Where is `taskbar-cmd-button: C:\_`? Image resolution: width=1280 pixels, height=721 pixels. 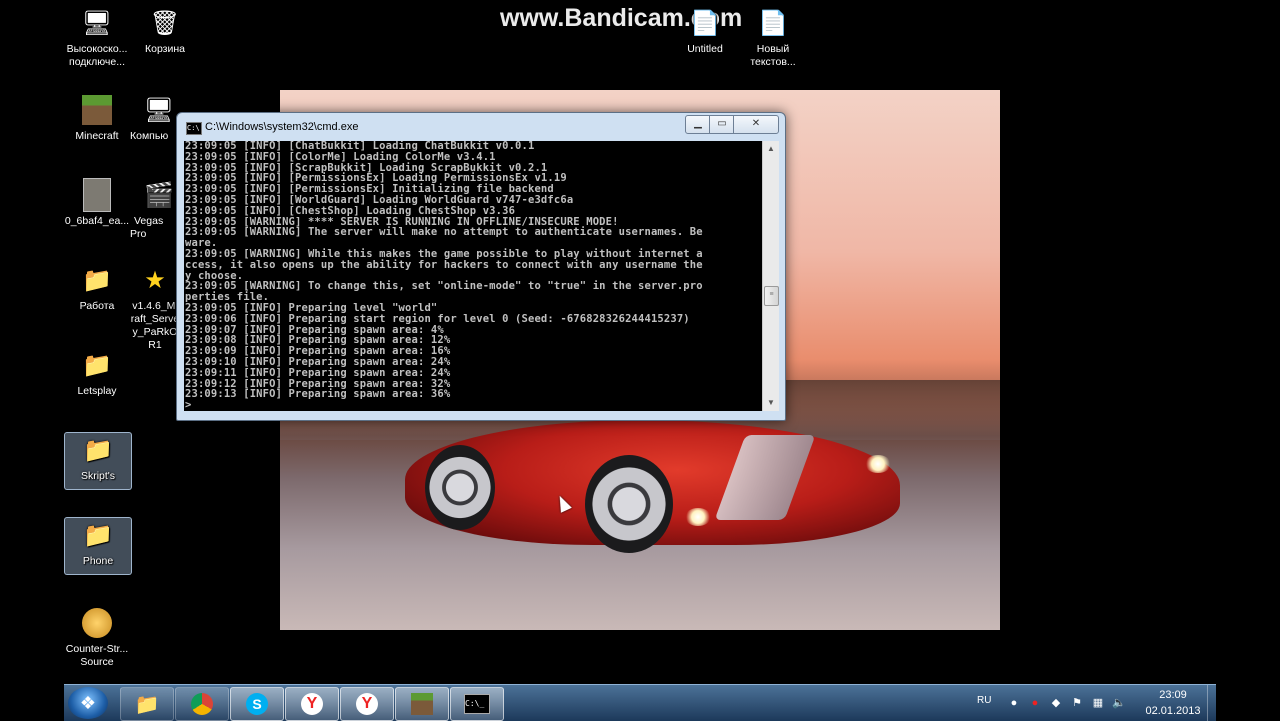
taskbar-cmd-button: C:\_ is located at coordinates (477, 704).